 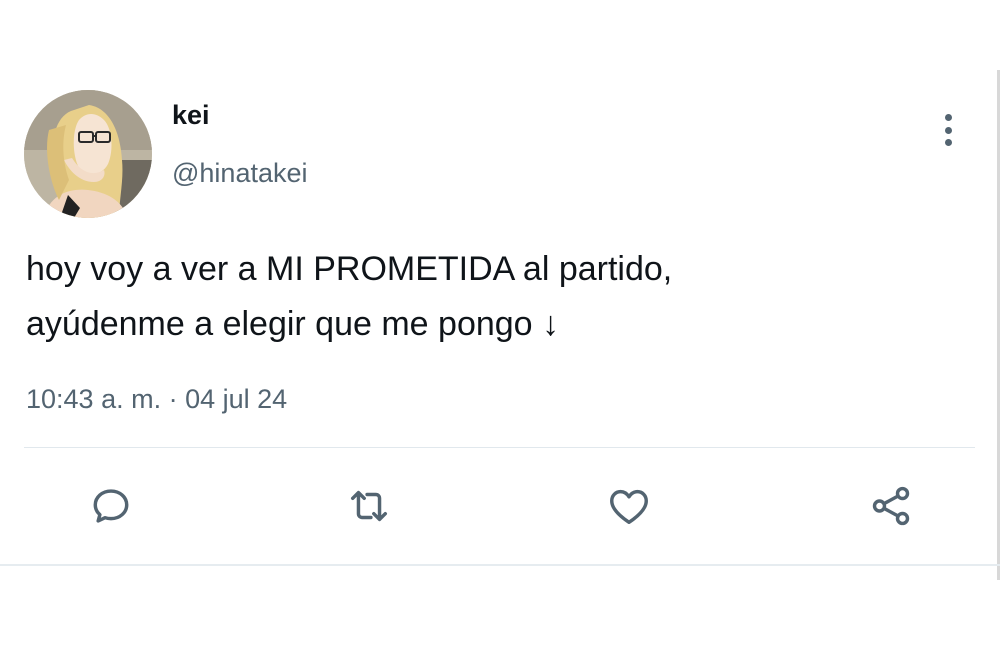 I want to click on like-button, so click(x=629, y=506).